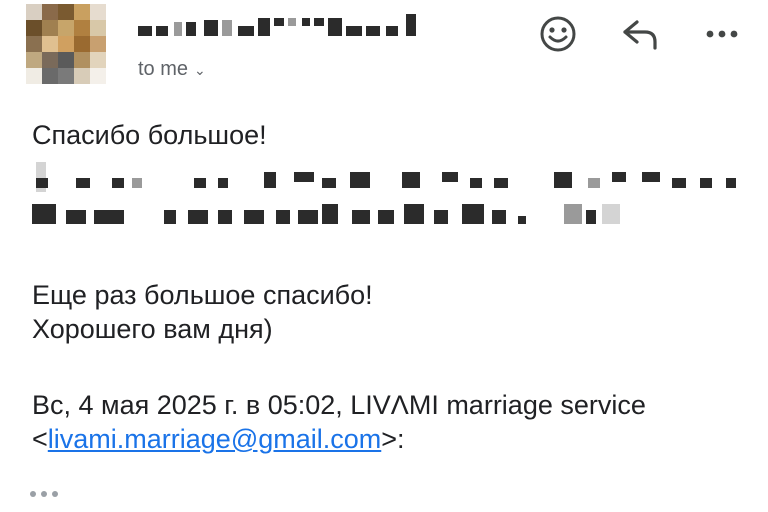 The width and height of the screenshot is (768, 512). I want to click on closing-line-1: Еще раз большое спасибо!, so click(202, 295).